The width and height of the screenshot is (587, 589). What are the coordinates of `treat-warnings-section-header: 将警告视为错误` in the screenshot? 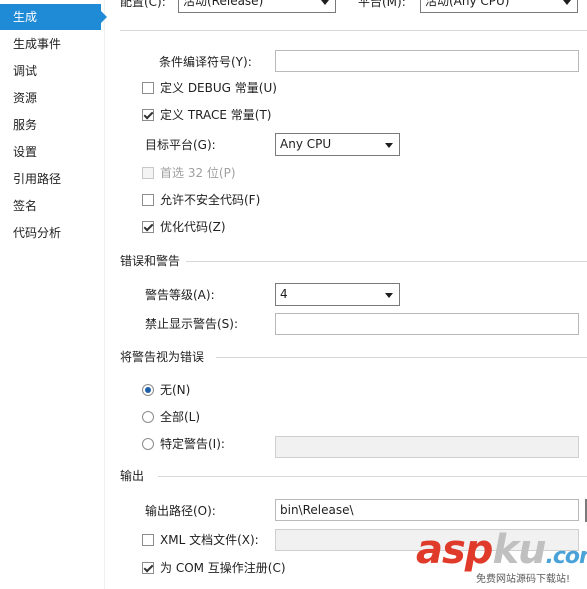 It's located at (353, 357).